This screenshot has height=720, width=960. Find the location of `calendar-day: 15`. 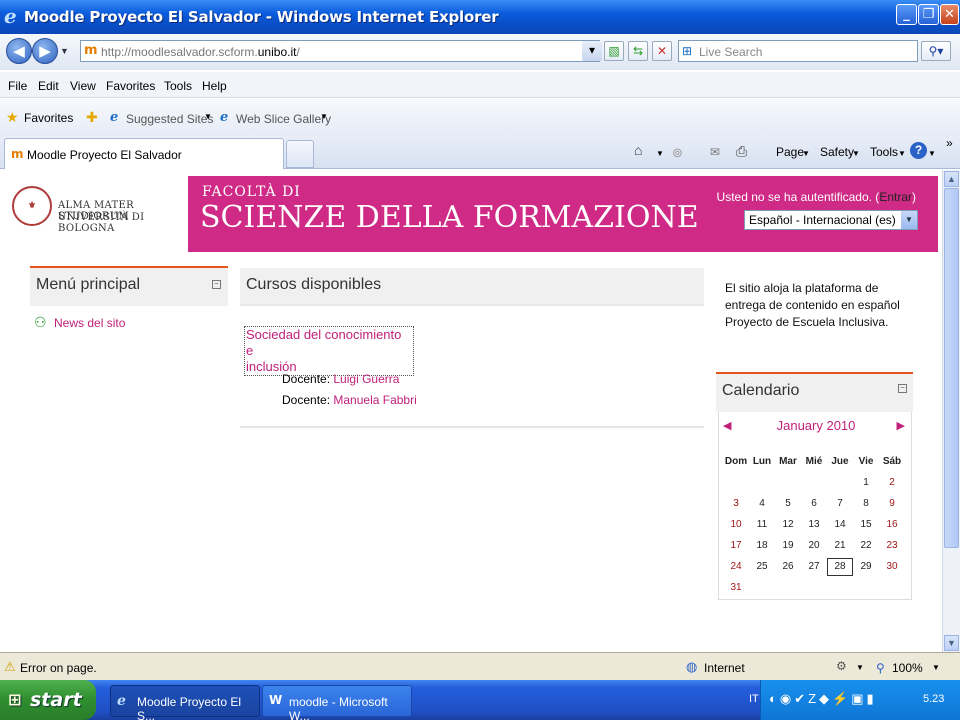

calendar-day: 15 is located at coordinates (866, 525).